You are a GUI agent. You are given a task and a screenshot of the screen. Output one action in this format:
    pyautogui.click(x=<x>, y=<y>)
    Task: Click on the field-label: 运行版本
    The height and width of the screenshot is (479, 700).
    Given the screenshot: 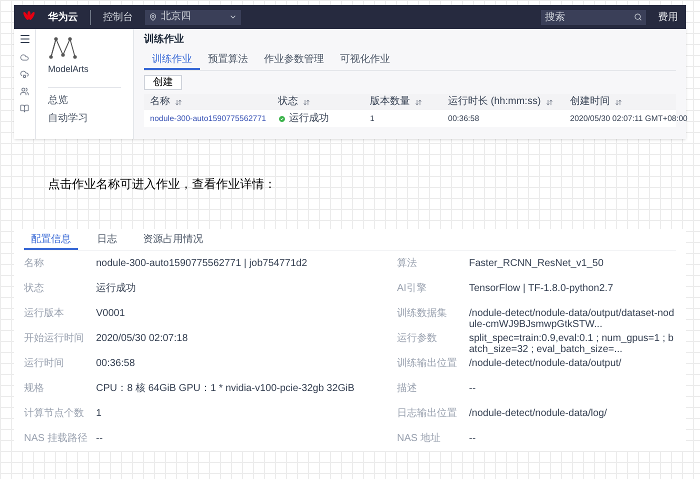 What is the action you would take?
    pyautogui.click(x=44, y=314)
    